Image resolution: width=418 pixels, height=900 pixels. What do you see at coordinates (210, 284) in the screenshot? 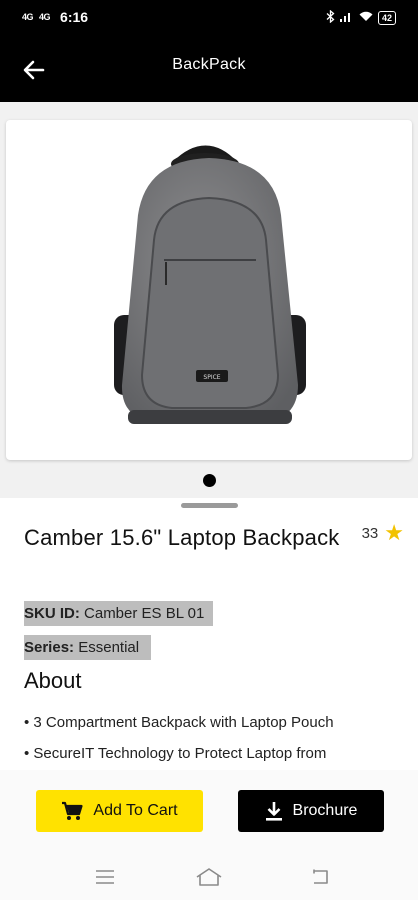
I see `product-image: SPICE` at bounding box center [210, 284].